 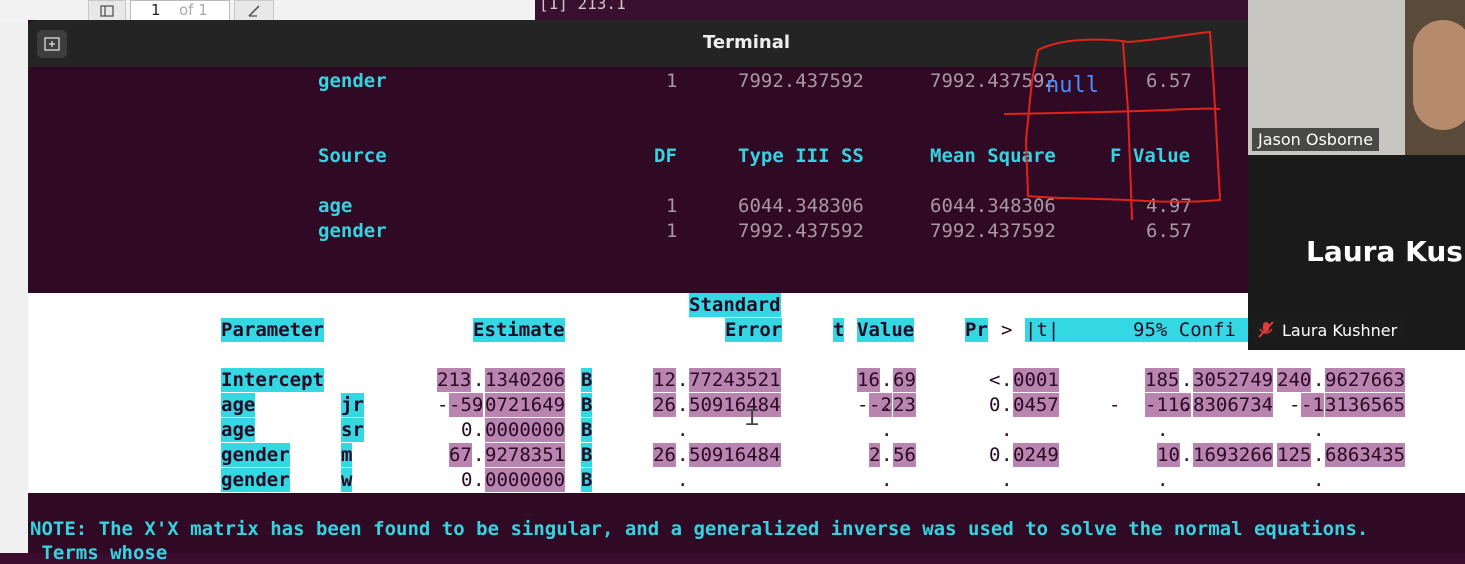 I want to click on participant-name: Jason Osborne, so click(x=1316, y=139).